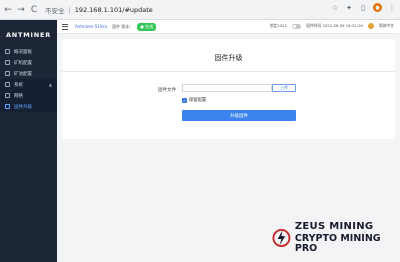 The width and height of the screenshot is (400, 262). Describe the element at coordinates (21, 10) in the screenshot. I see `forward-icon: →` at that location.